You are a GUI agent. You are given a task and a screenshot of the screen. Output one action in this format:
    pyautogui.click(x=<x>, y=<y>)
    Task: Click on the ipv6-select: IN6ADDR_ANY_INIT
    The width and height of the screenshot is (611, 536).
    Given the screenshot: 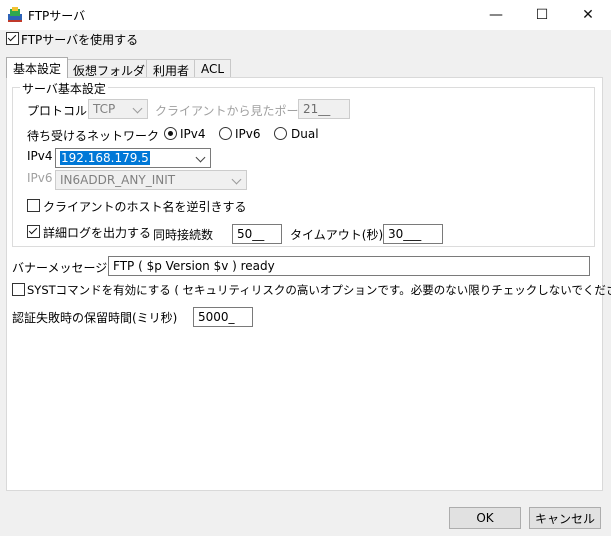 What is the action you would take?
    pyautogui.click(x=151, y=180)
    